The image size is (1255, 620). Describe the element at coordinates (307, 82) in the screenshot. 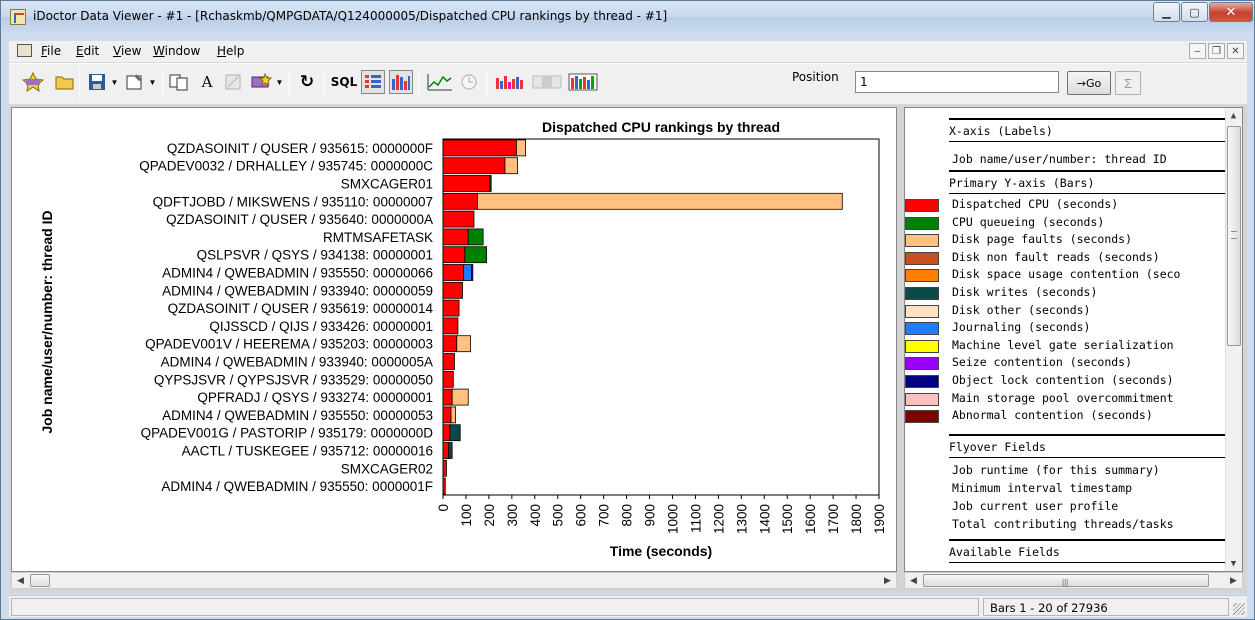

I see `refresh-button: ↻` at that location.